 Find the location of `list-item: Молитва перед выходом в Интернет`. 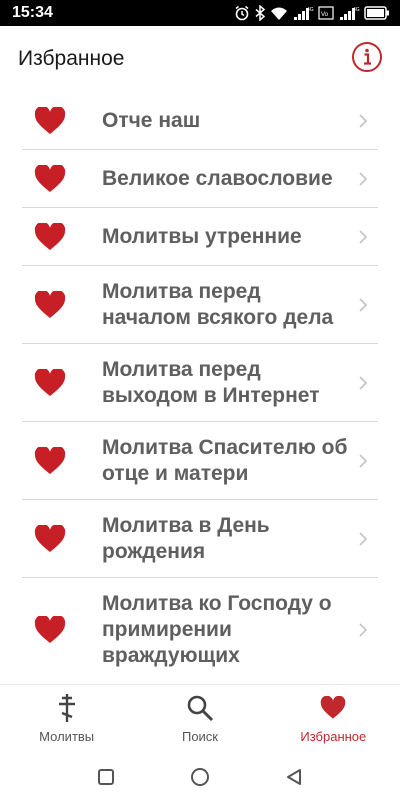

list-item: Молитва перед выходом в Интернет is located at coordinates (200, 383).